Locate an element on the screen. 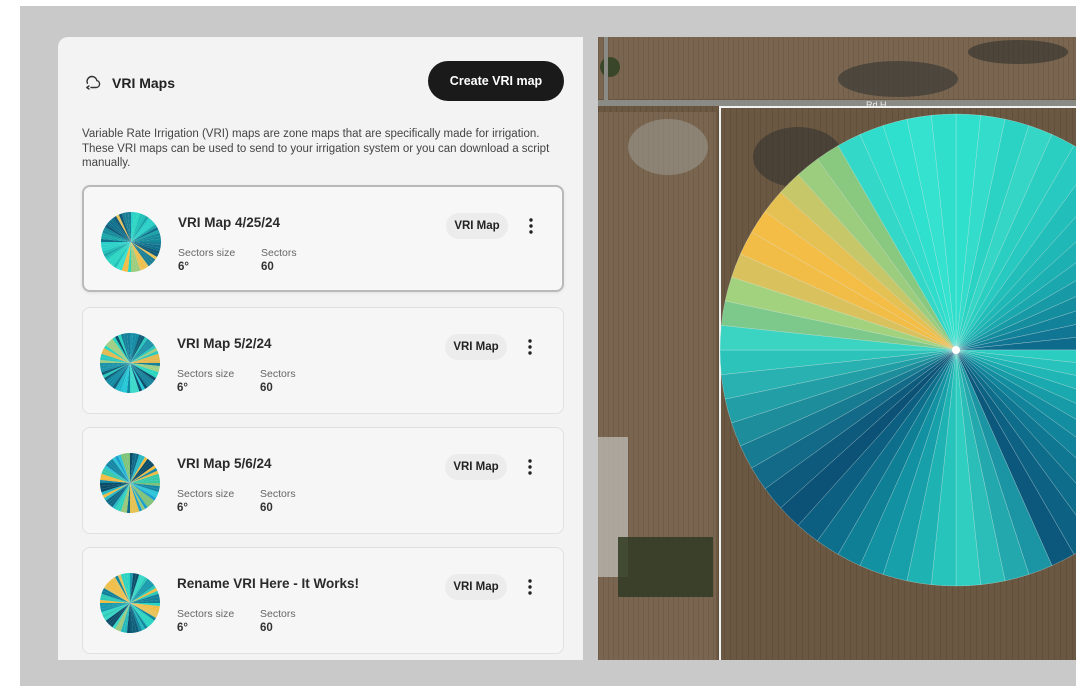 This screenshot has width=1076, height=692. vri-map-name: Rename VRI Here - It Works! is located at coordinates (268, 583).